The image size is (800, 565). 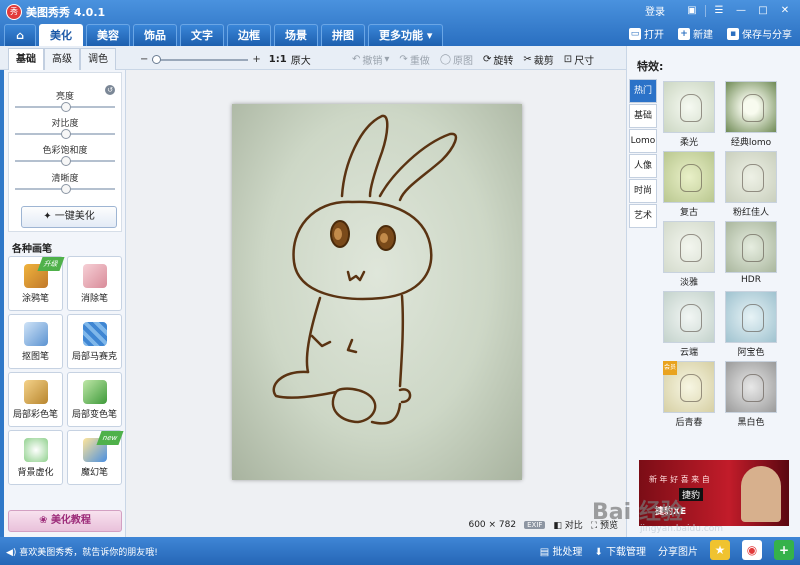 What do you see at coordinates (65, 154) in the screenshot?
I see `saturation-slider: 色彩饱和度` at bounding box center [65, 154].